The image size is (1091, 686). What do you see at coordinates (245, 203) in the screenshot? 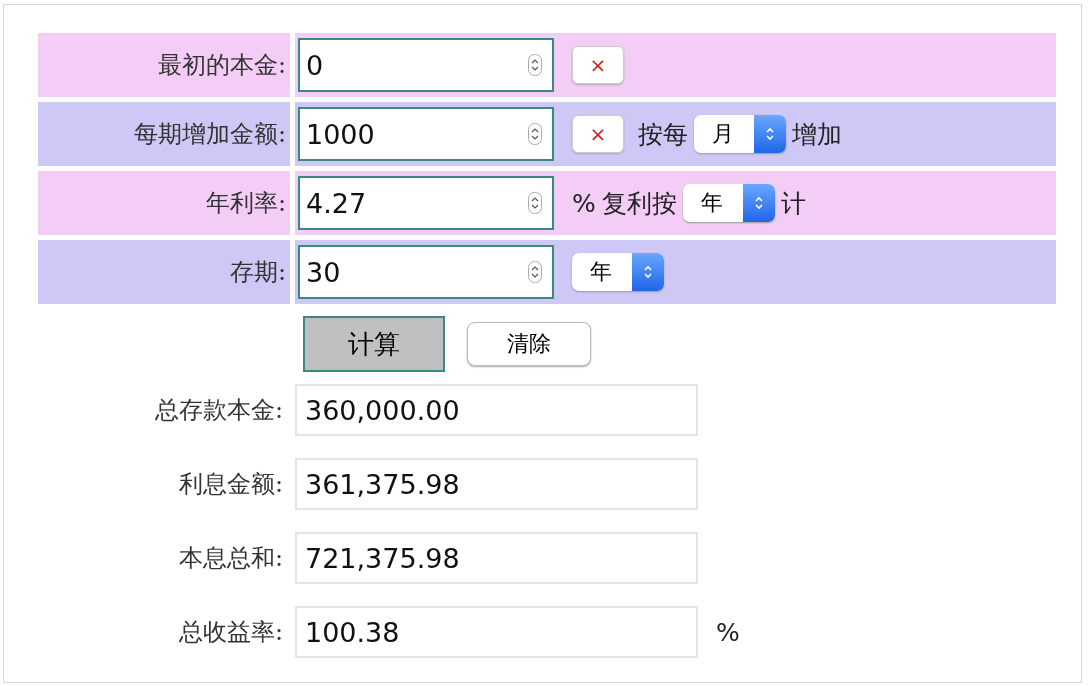
I see `field-label: 年利率:` at bounding box center [245, 203].